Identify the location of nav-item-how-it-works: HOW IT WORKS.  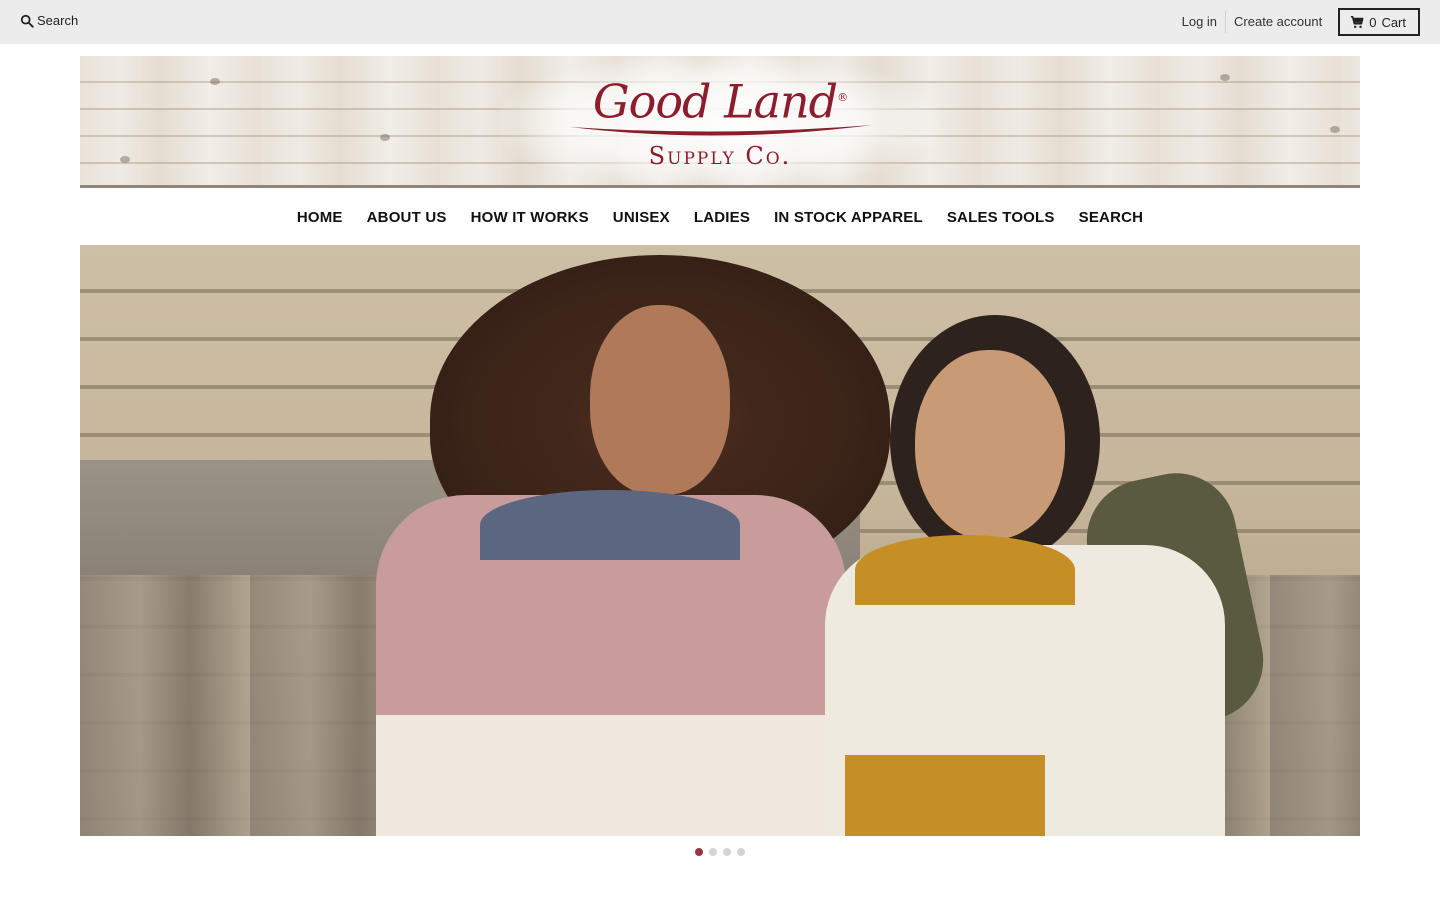
(530, 218).